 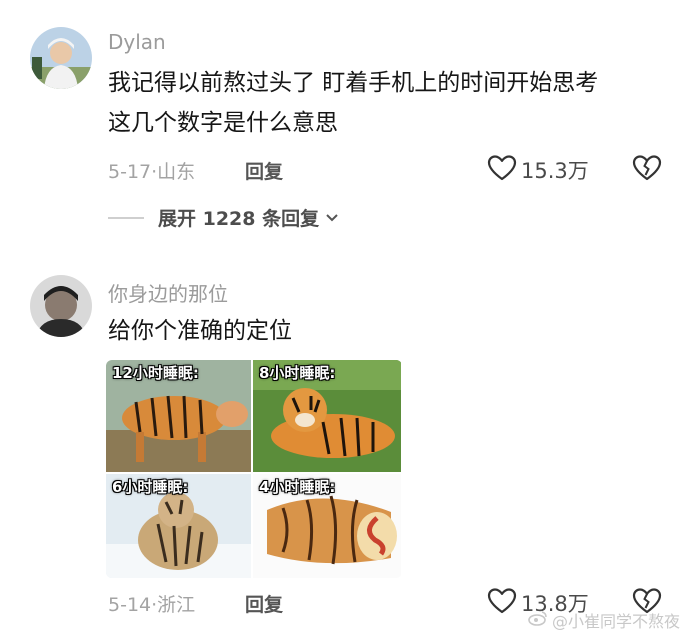 What do you see at coordinates (297, 373) in the screenshot?
I see `meme-label: 8小时睡眠:` at bounding box center [297, 373].